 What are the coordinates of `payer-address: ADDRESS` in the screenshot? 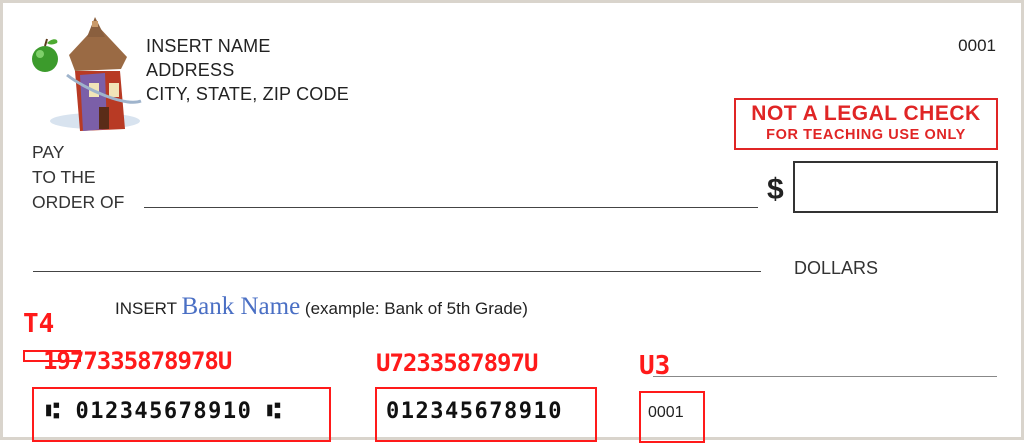 It's located at (190, 70).